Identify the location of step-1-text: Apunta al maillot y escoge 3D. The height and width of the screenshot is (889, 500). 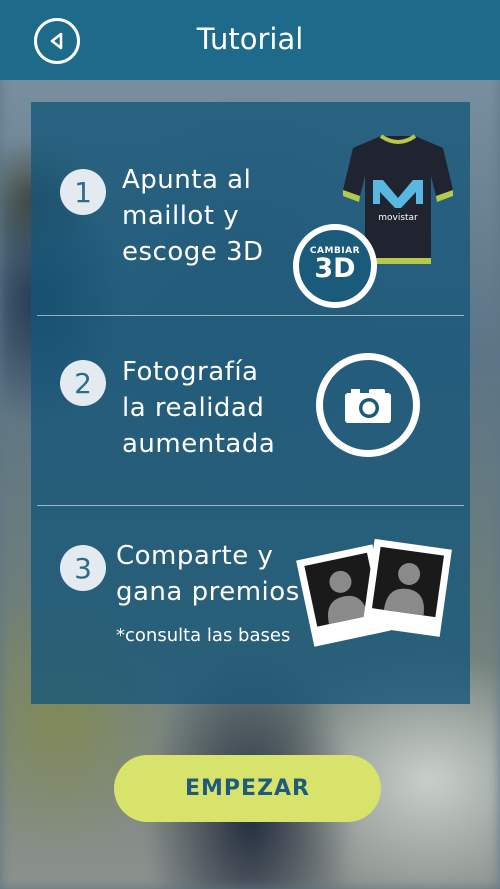
(193, 216).